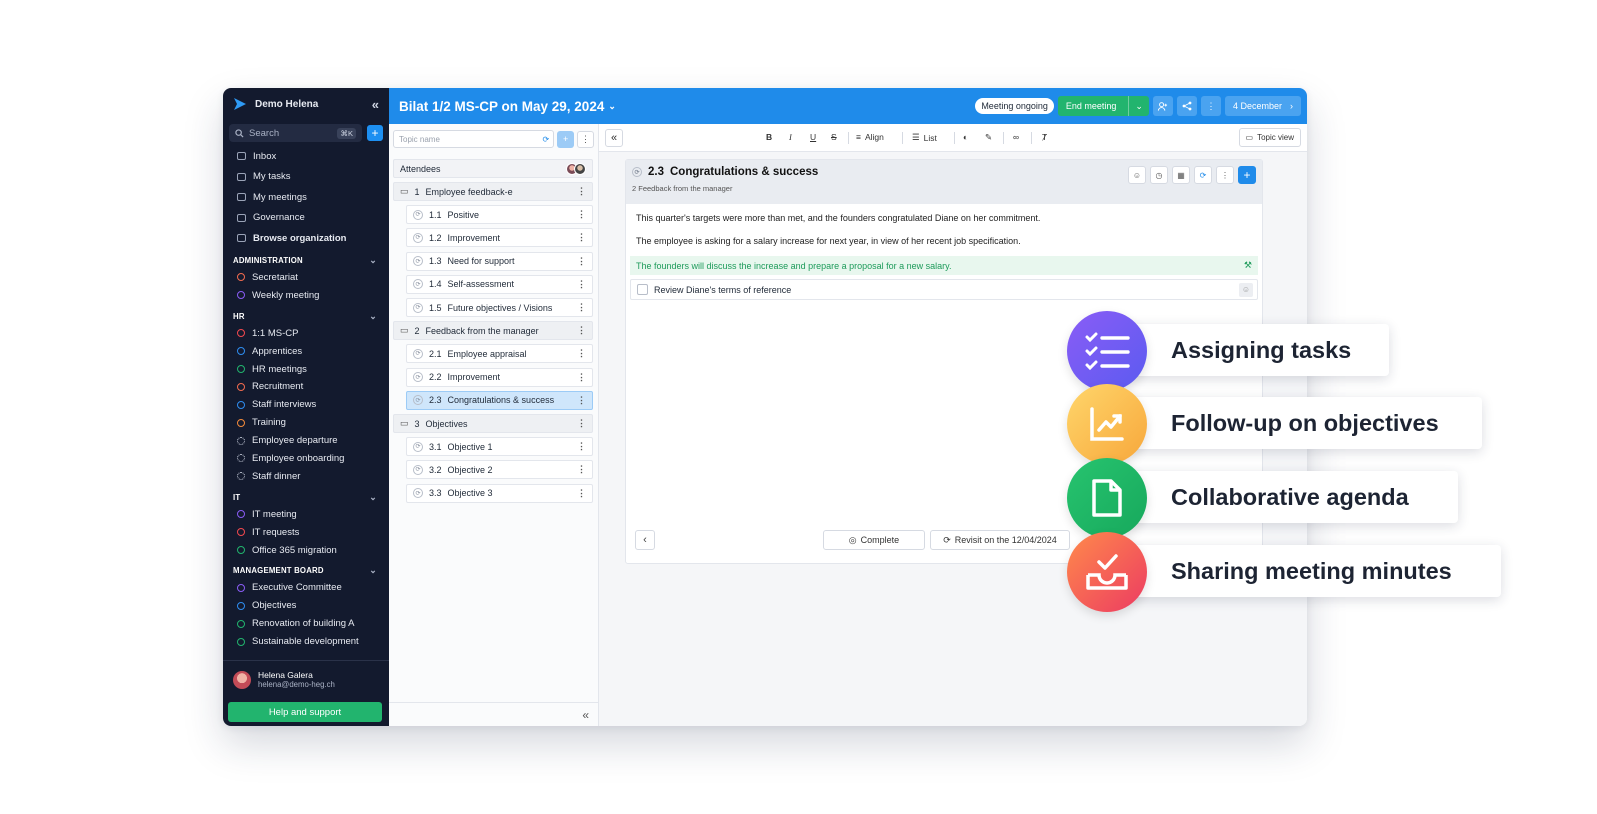 This screenshot has width=1597, height=814. Describe the element at coordinates (965, 137) in the screenshot. I see `color-icon: ◐` at that location.